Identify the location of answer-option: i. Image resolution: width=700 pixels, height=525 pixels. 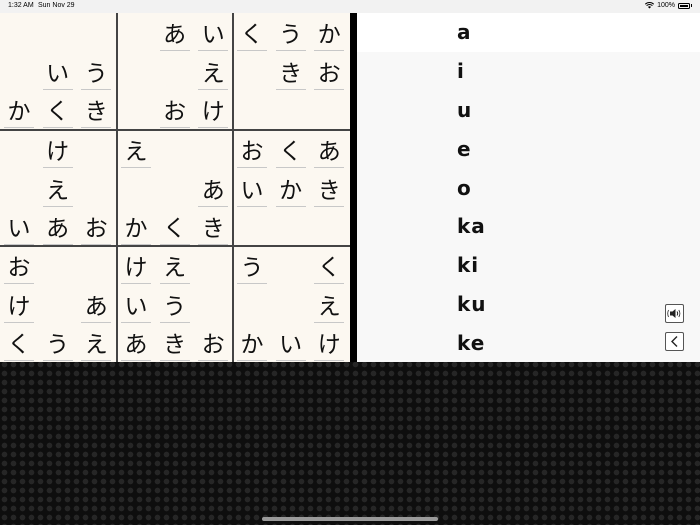
(528, 71).